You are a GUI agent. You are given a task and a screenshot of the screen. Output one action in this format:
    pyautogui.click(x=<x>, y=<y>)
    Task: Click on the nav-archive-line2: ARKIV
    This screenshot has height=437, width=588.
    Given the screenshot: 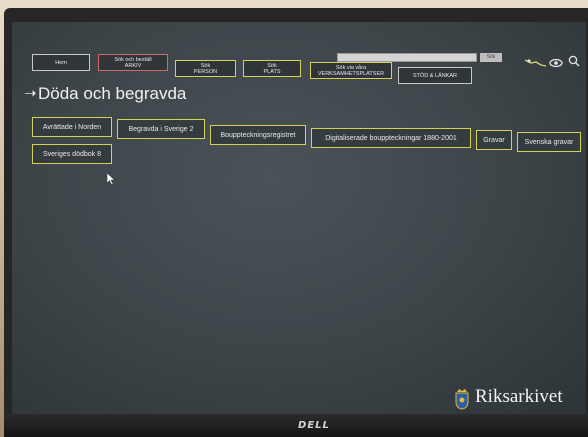 What is the action you would take?
    pyautogui.click(x=133, y=65)
    